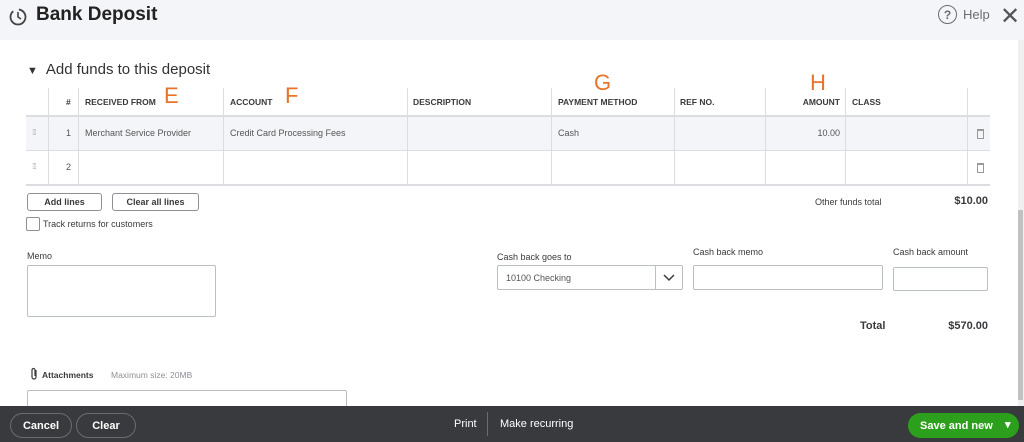 This screenshot has width=1024, height=442. I want to click on memo-input, so click(121, 291).